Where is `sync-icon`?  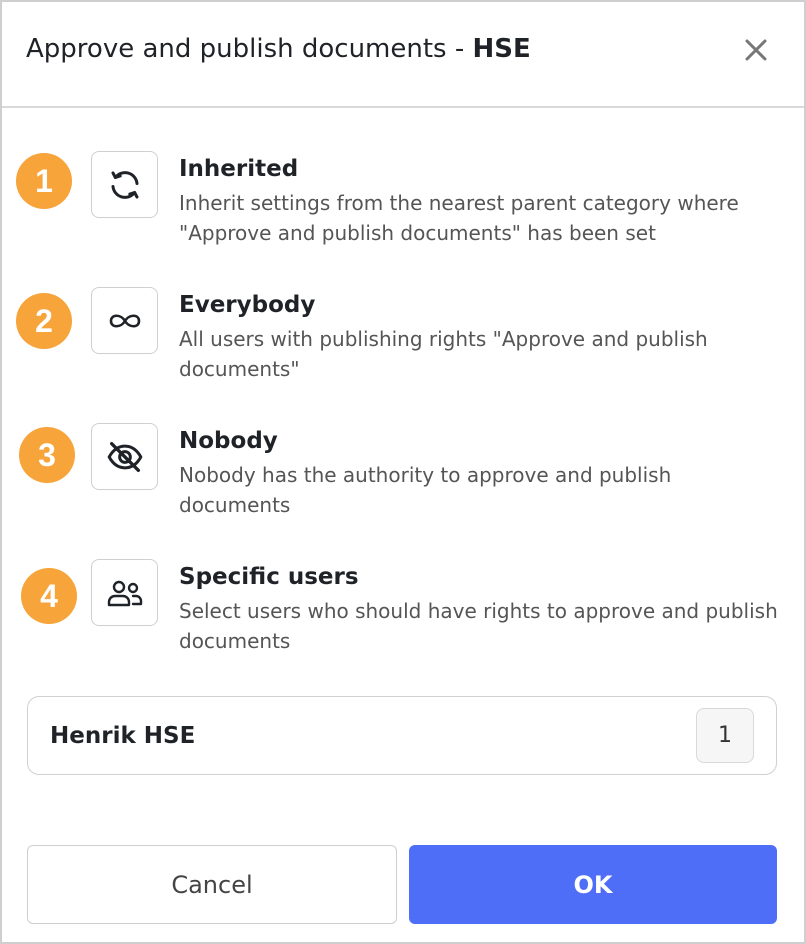 sync-icon is located at coordinates (124, 184).